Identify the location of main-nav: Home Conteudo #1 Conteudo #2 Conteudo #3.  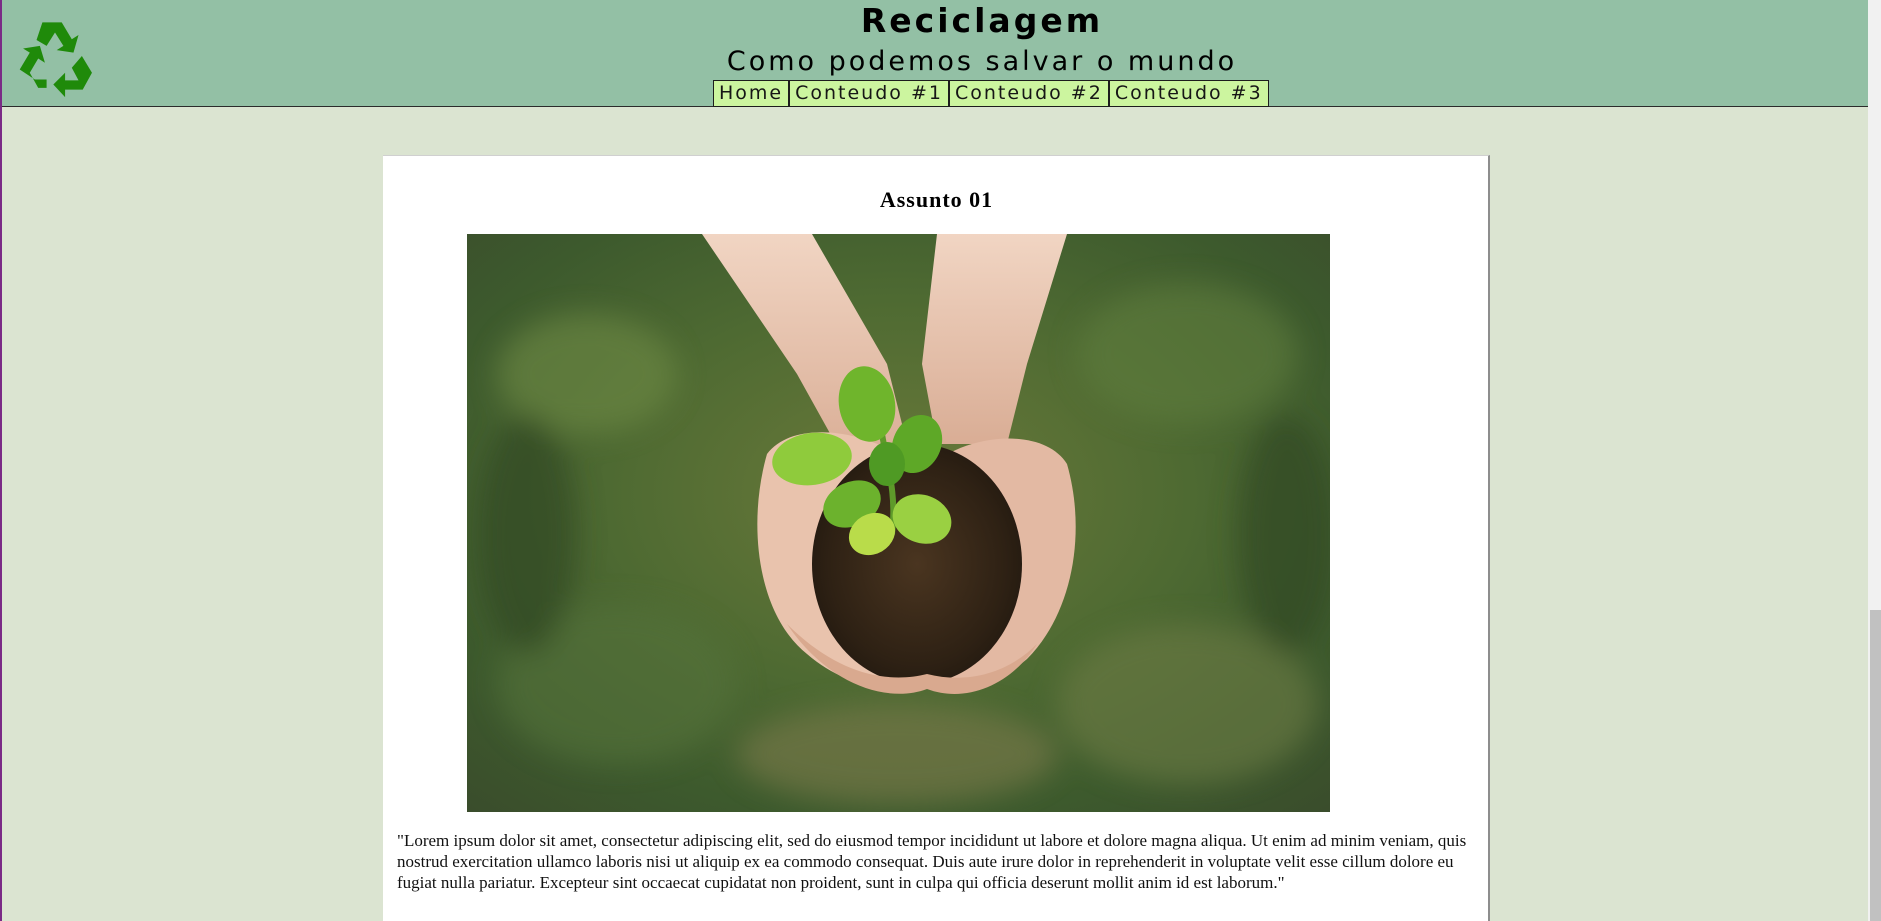
(991, 93).